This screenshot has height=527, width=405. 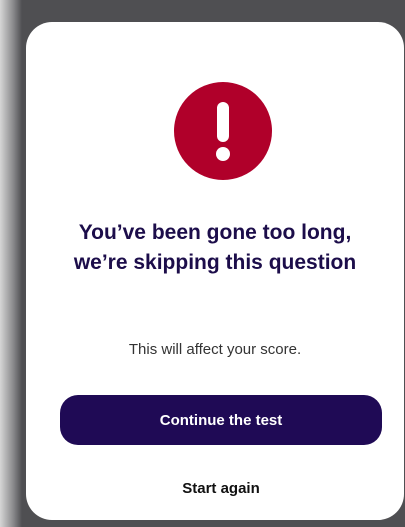 What do you see at coordinates (221, 420) in the screenshot?
I see `continue-test-button: Continue the test` at bounding box center [221, 420].